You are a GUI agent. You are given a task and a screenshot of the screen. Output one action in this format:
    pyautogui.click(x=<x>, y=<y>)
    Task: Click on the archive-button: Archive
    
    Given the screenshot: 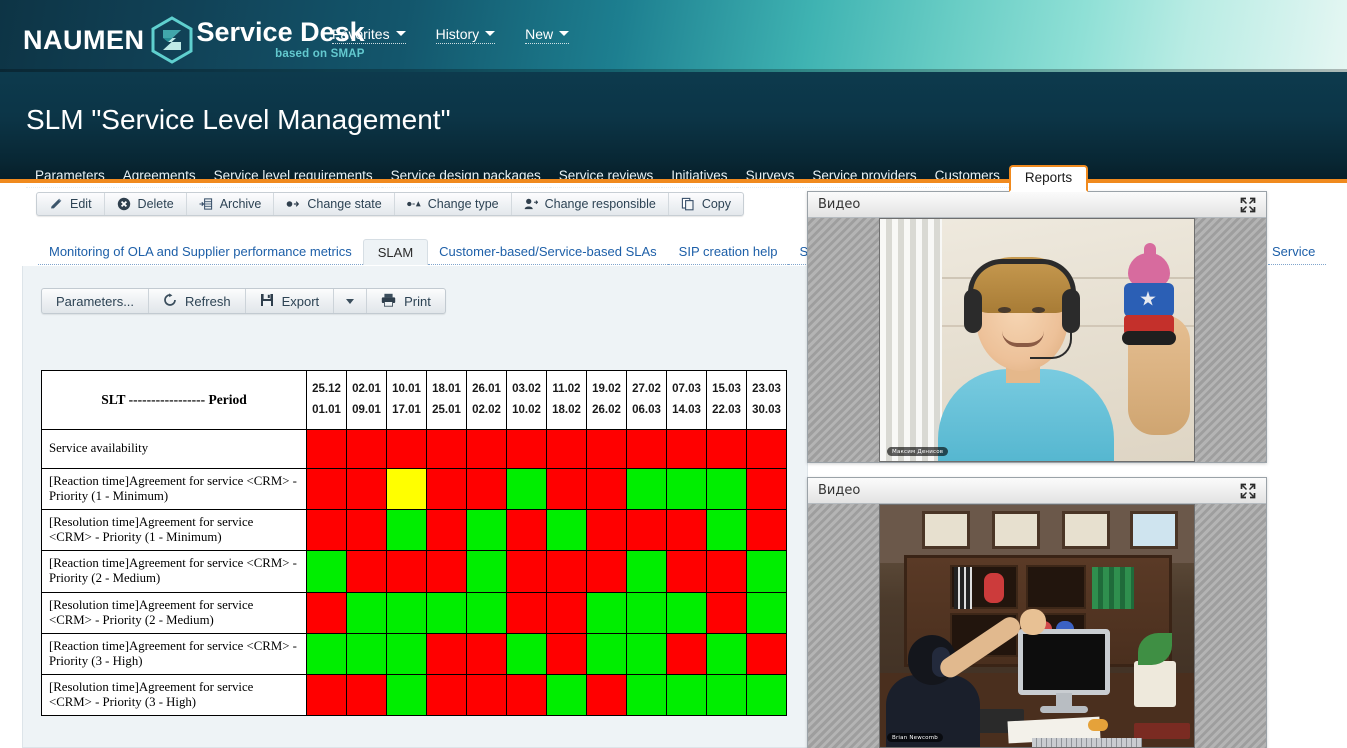 What is the action you would take?
    pyautogui.click(x=231, y=204)
    